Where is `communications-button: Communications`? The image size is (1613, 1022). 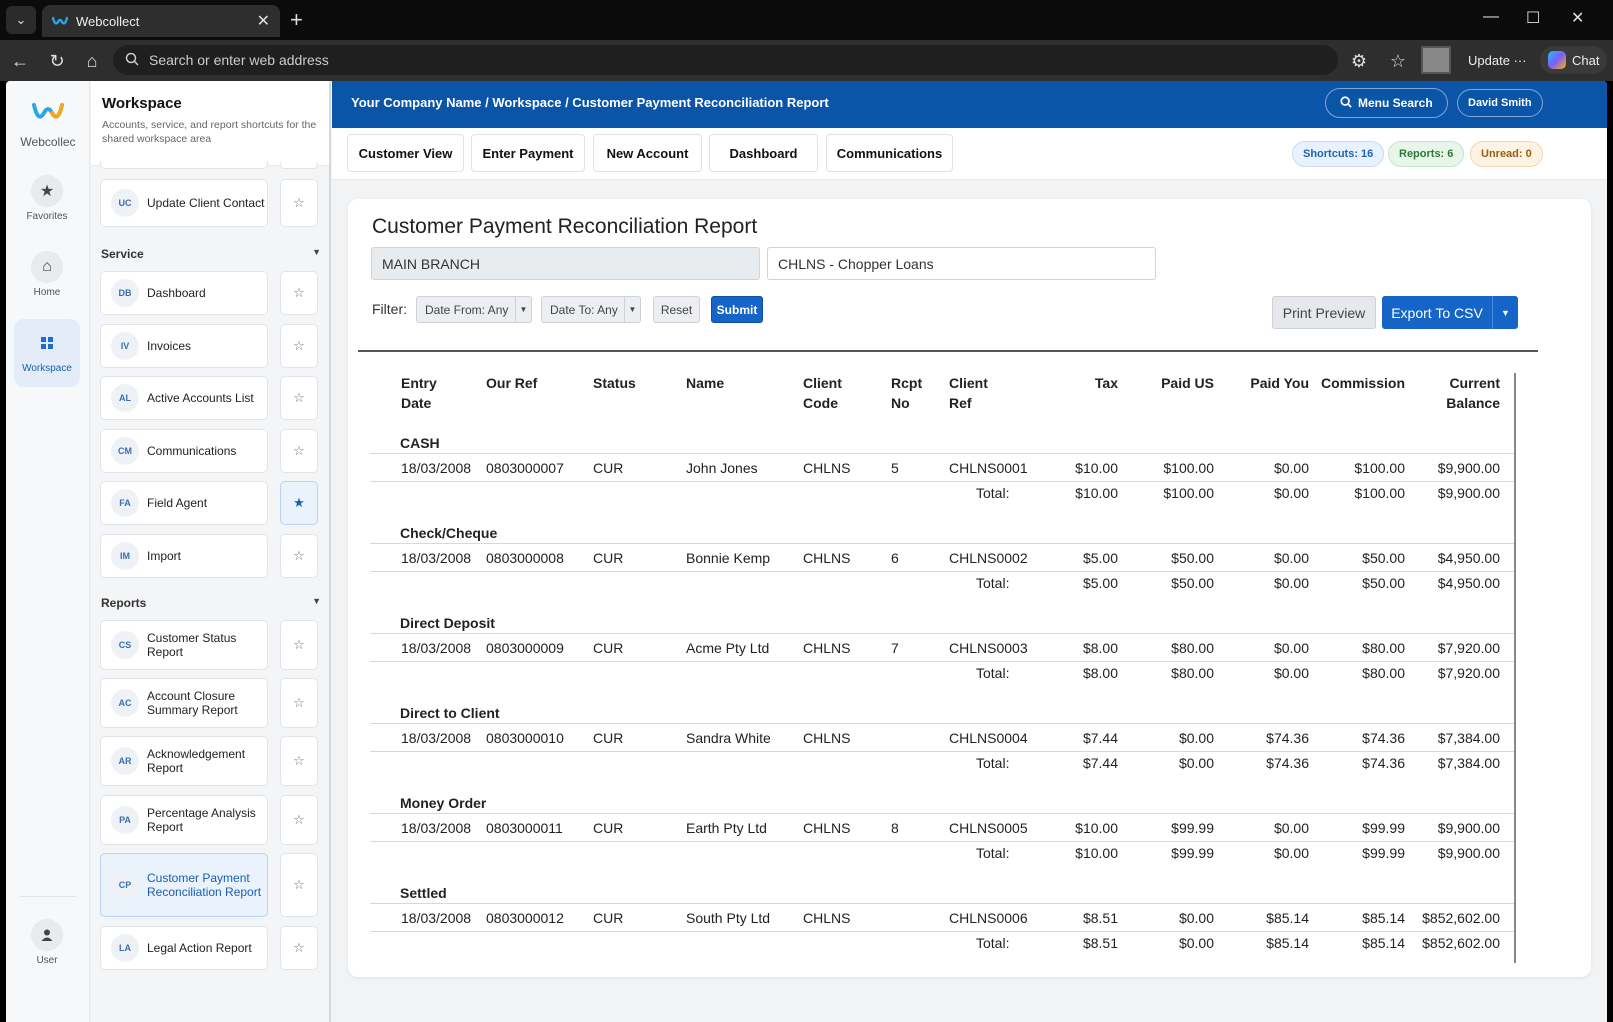 communications-button: Communications is located at coordinates (889, 153).